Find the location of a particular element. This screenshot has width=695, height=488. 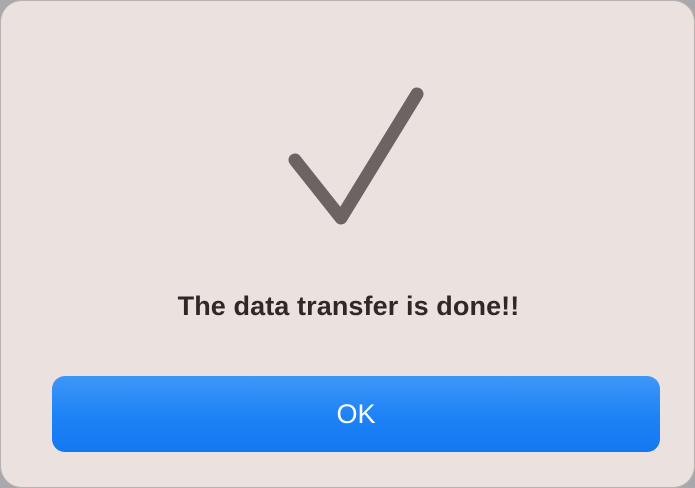

dialog-message: The data transfer is done!! is located at coordinates (348, 306).